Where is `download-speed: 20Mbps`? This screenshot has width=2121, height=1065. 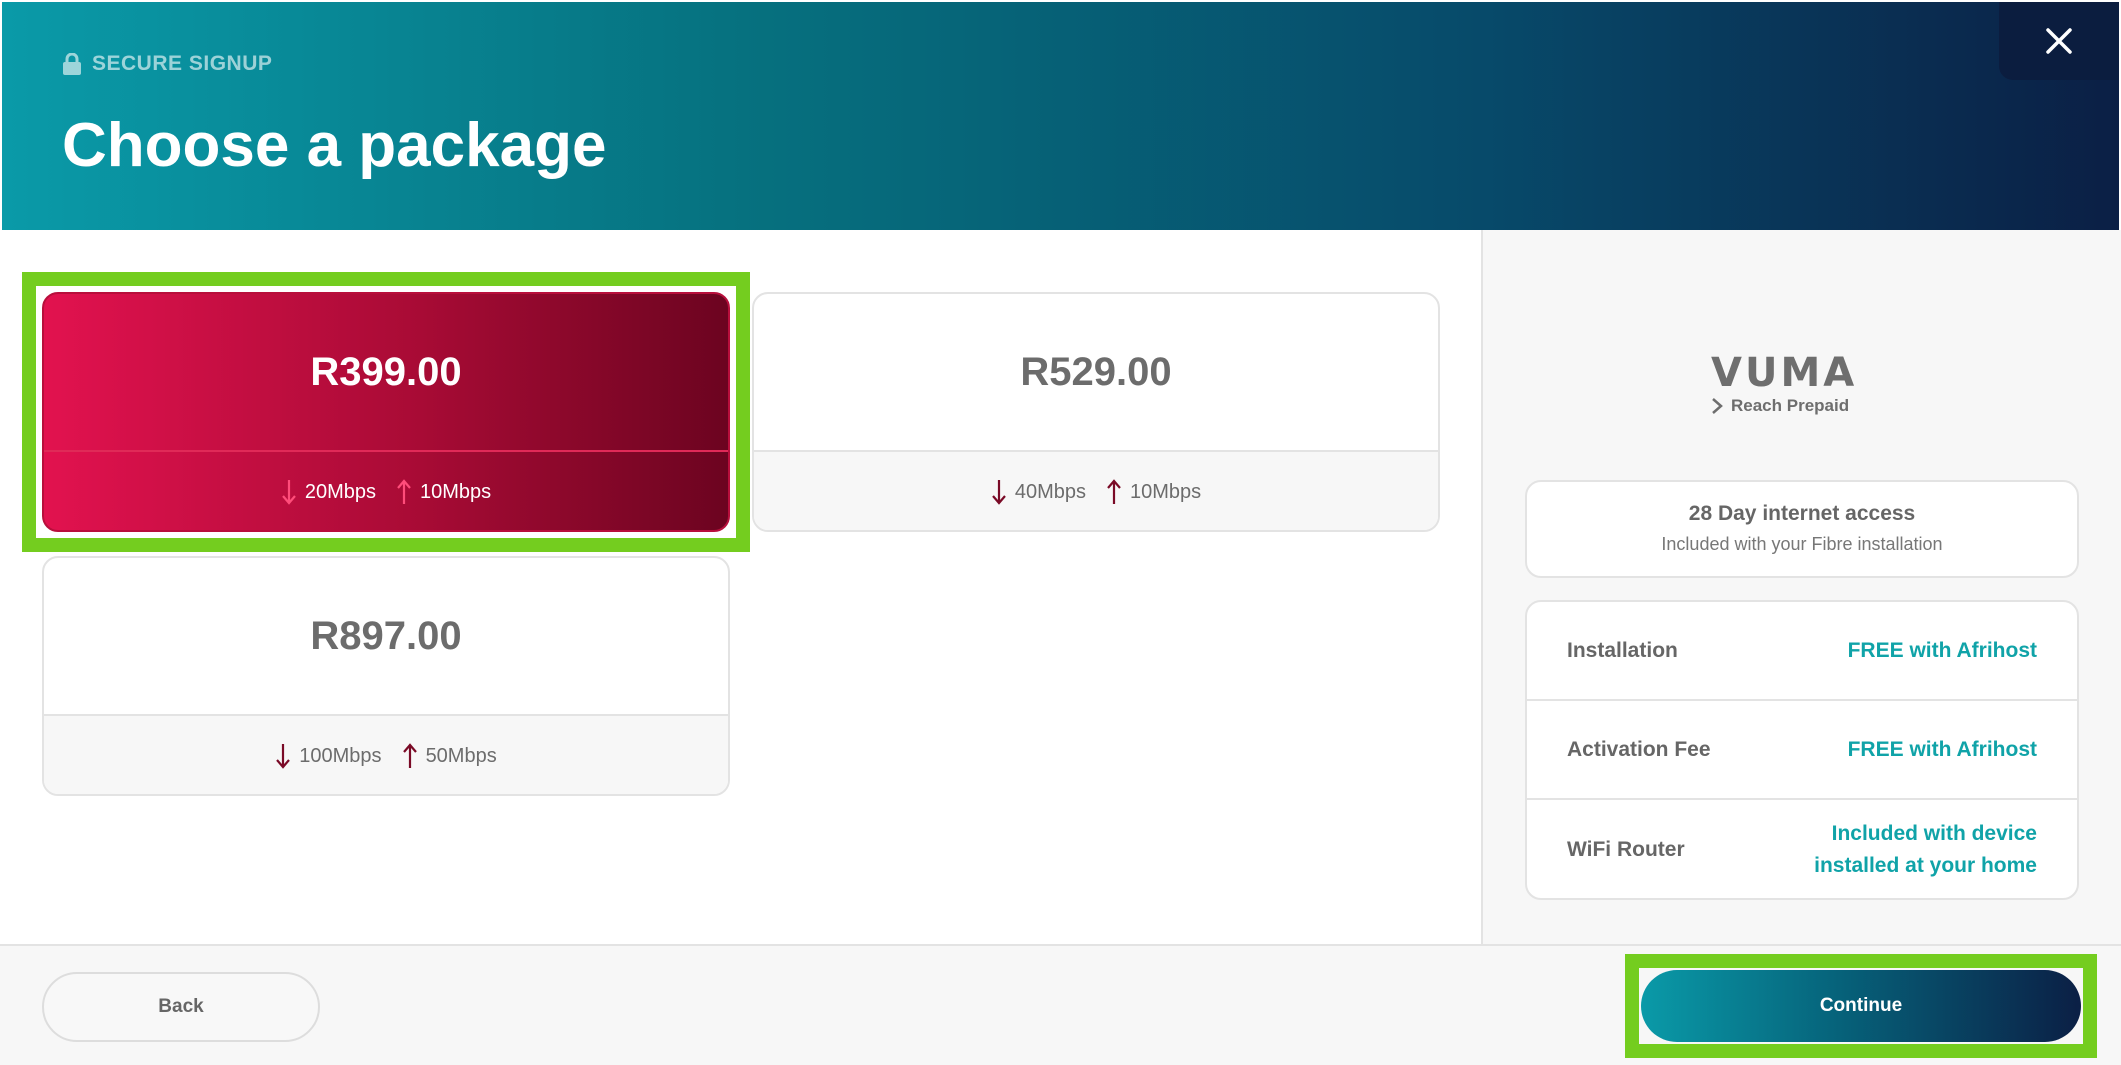
download-speed: 20Mbps is located at coordinates (328, 492).